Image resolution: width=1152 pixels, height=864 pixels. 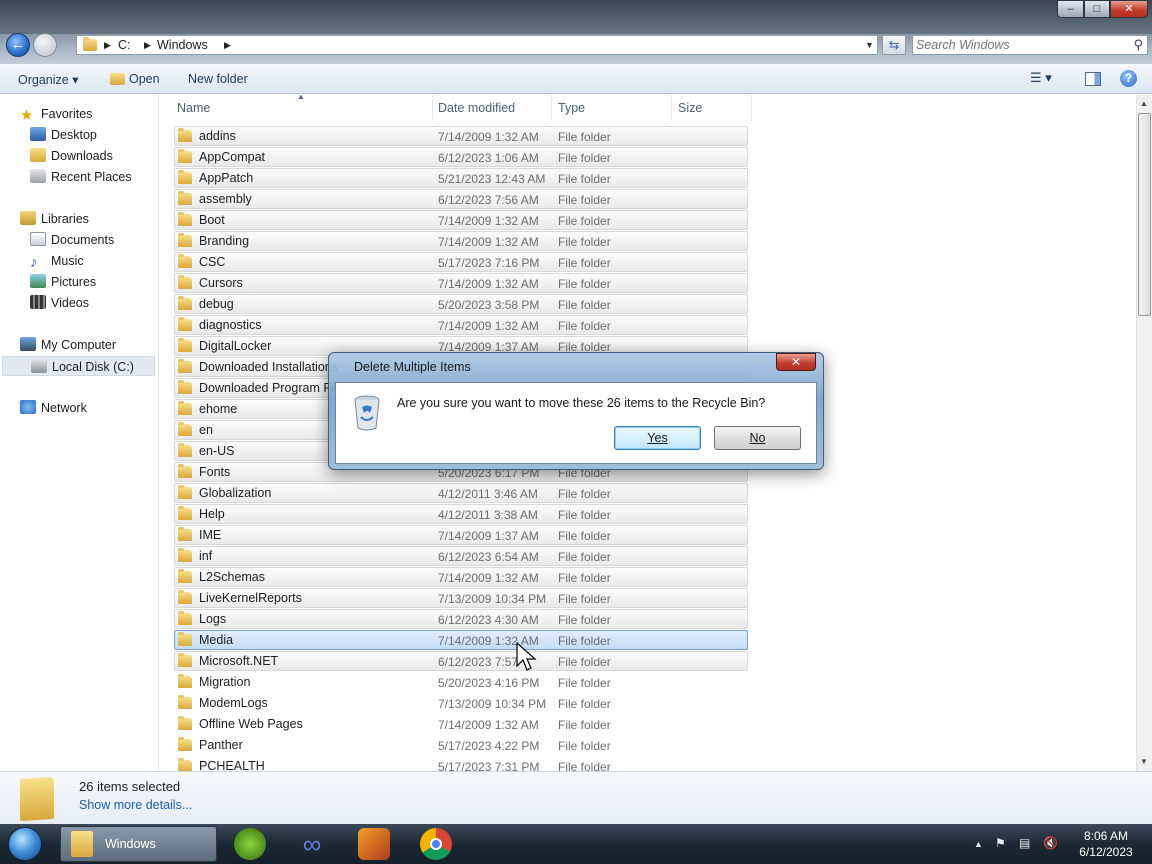 What do you see at coordinates (25, 844) in the screenshot?
I see `start-button` at bounding box center [25, 844].